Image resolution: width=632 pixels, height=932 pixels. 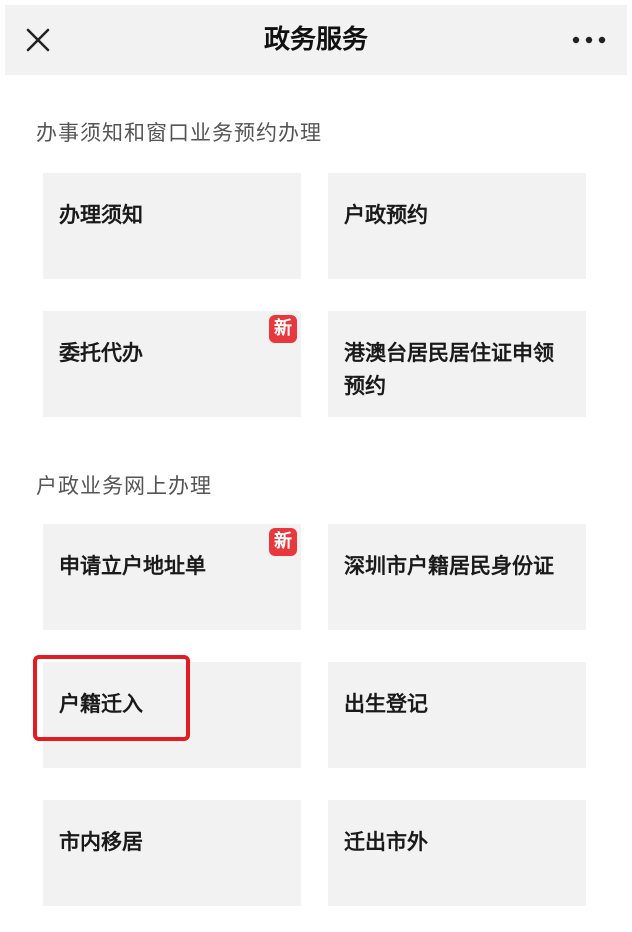 What do you see at coordinates (172, 364) in the screenshot?
I see `card-entrusted-agent: 委托代办 新` at bounding box center [172, 364].